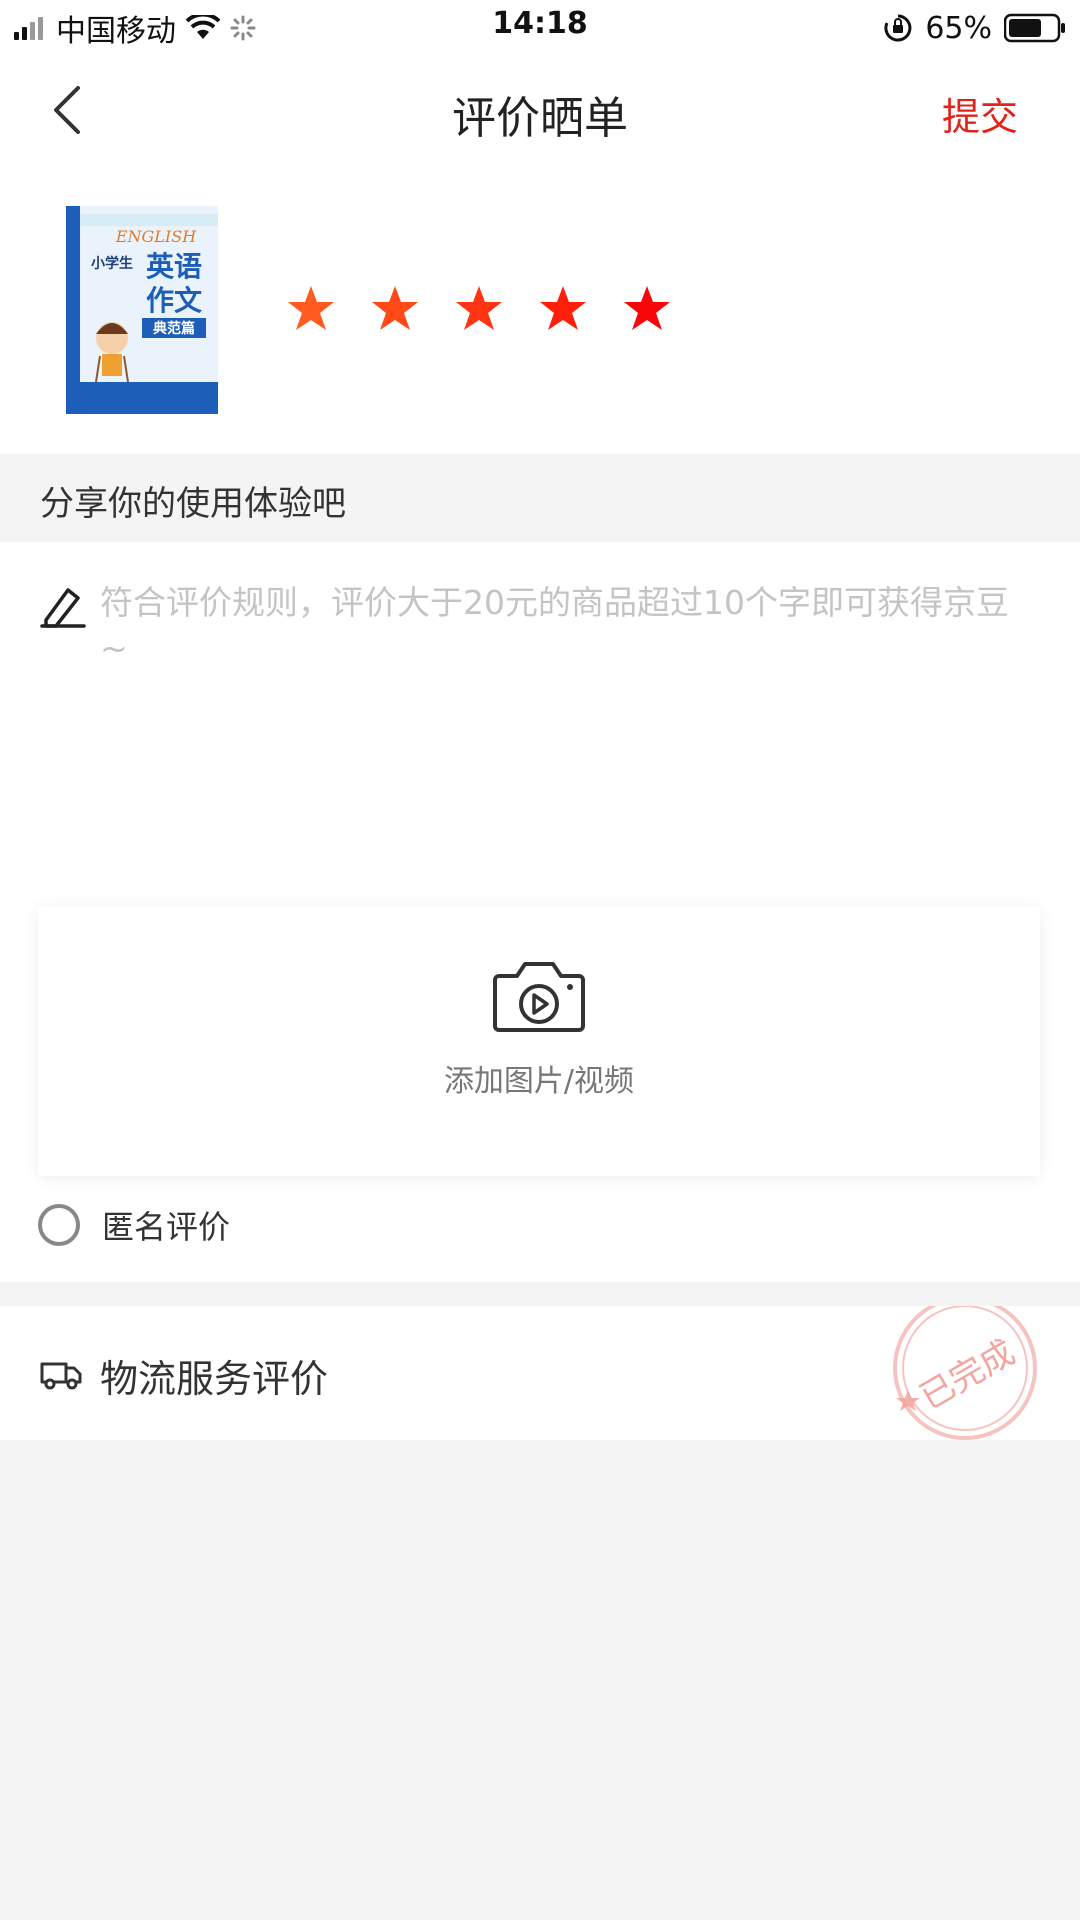  Describe the element at coordinates (174, 266) in the screenshot. I see `book-cover-line2: 英语` at that location.